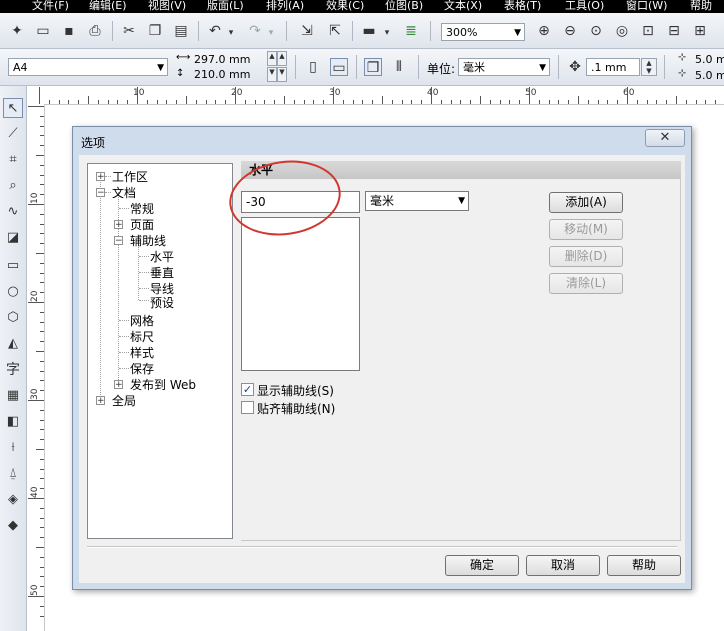  Describe the element at coordinates (586, 229) in the screenshot. I see `move-button: 移动(M)` at that location.